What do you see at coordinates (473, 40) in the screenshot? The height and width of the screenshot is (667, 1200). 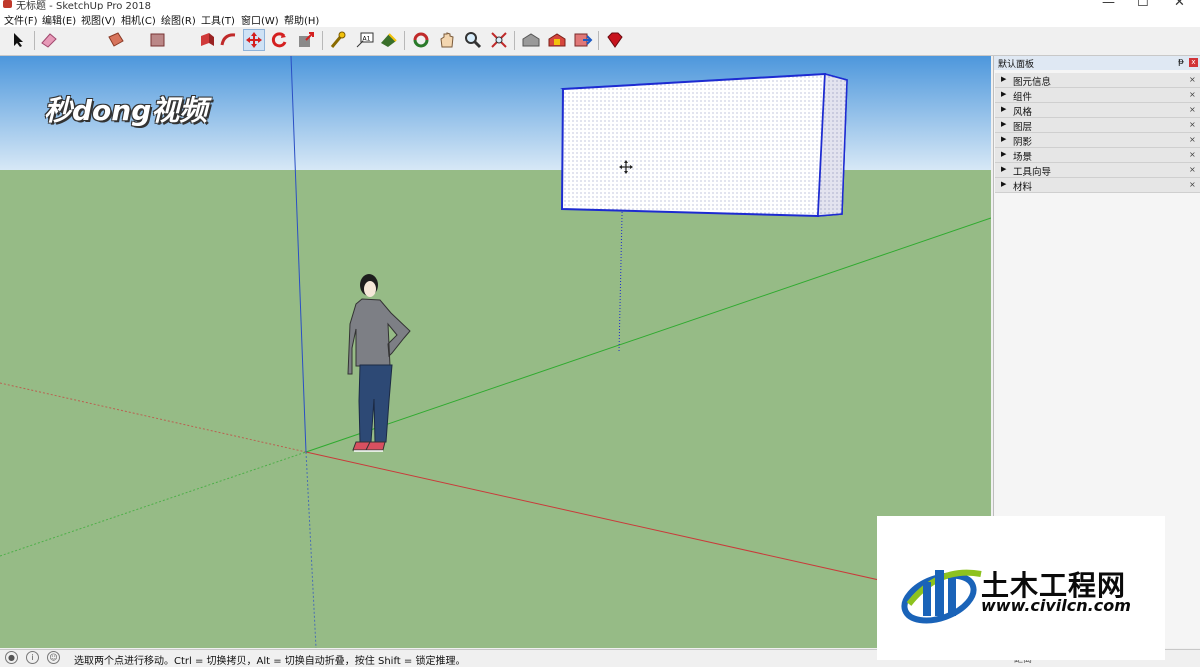 I see `zoom-icon` at bounding box center [473, 40].